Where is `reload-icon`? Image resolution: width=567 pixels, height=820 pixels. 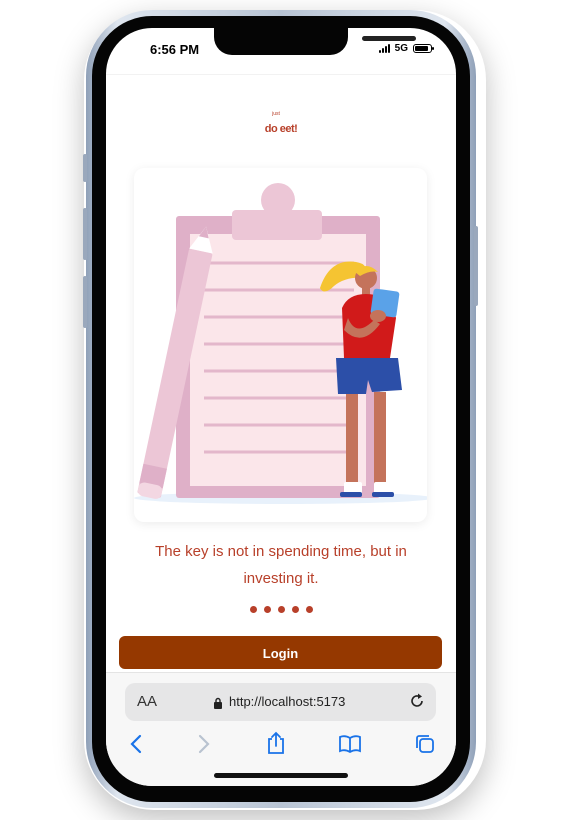
reload-icon is located at coordinates (417, 701).